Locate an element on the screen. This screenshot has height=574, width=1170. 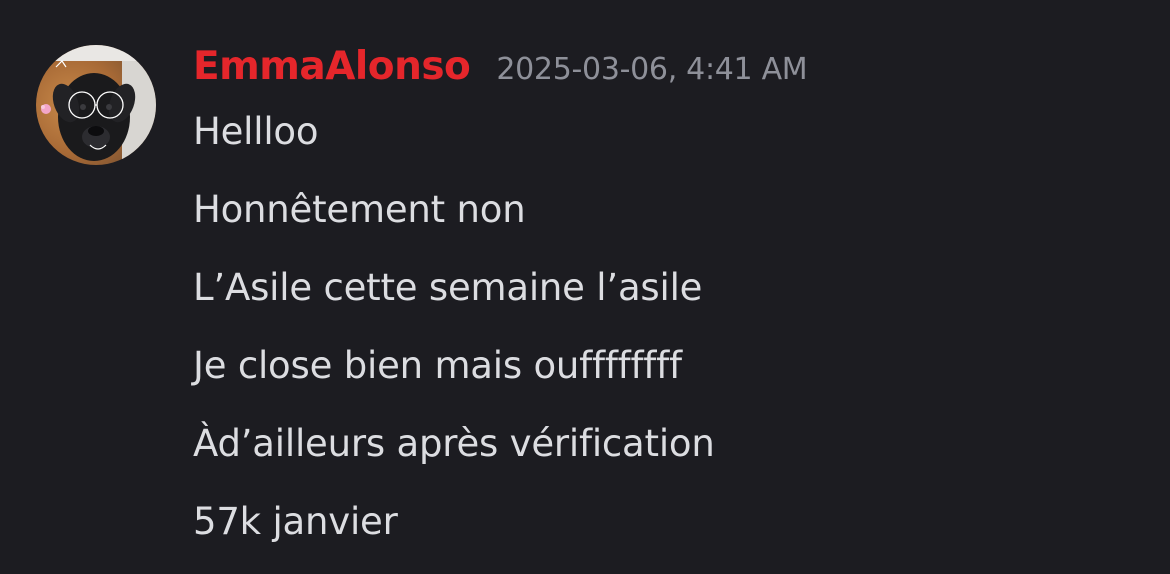
timestamp: 2025-03-06, 4:41 AM is located at coordinates (652, 69).